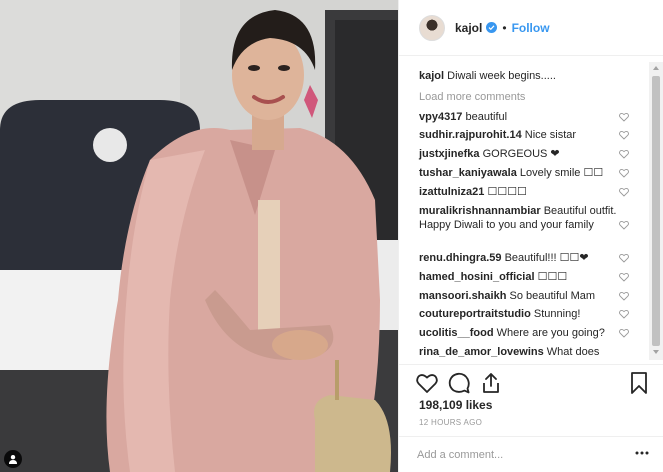 Image resolution: width=663 pixels, height=472 pixels. I want to click on comment-item: renu.dhingra.59 Beautiful!!! ☐☐❤, so click(526, 258).